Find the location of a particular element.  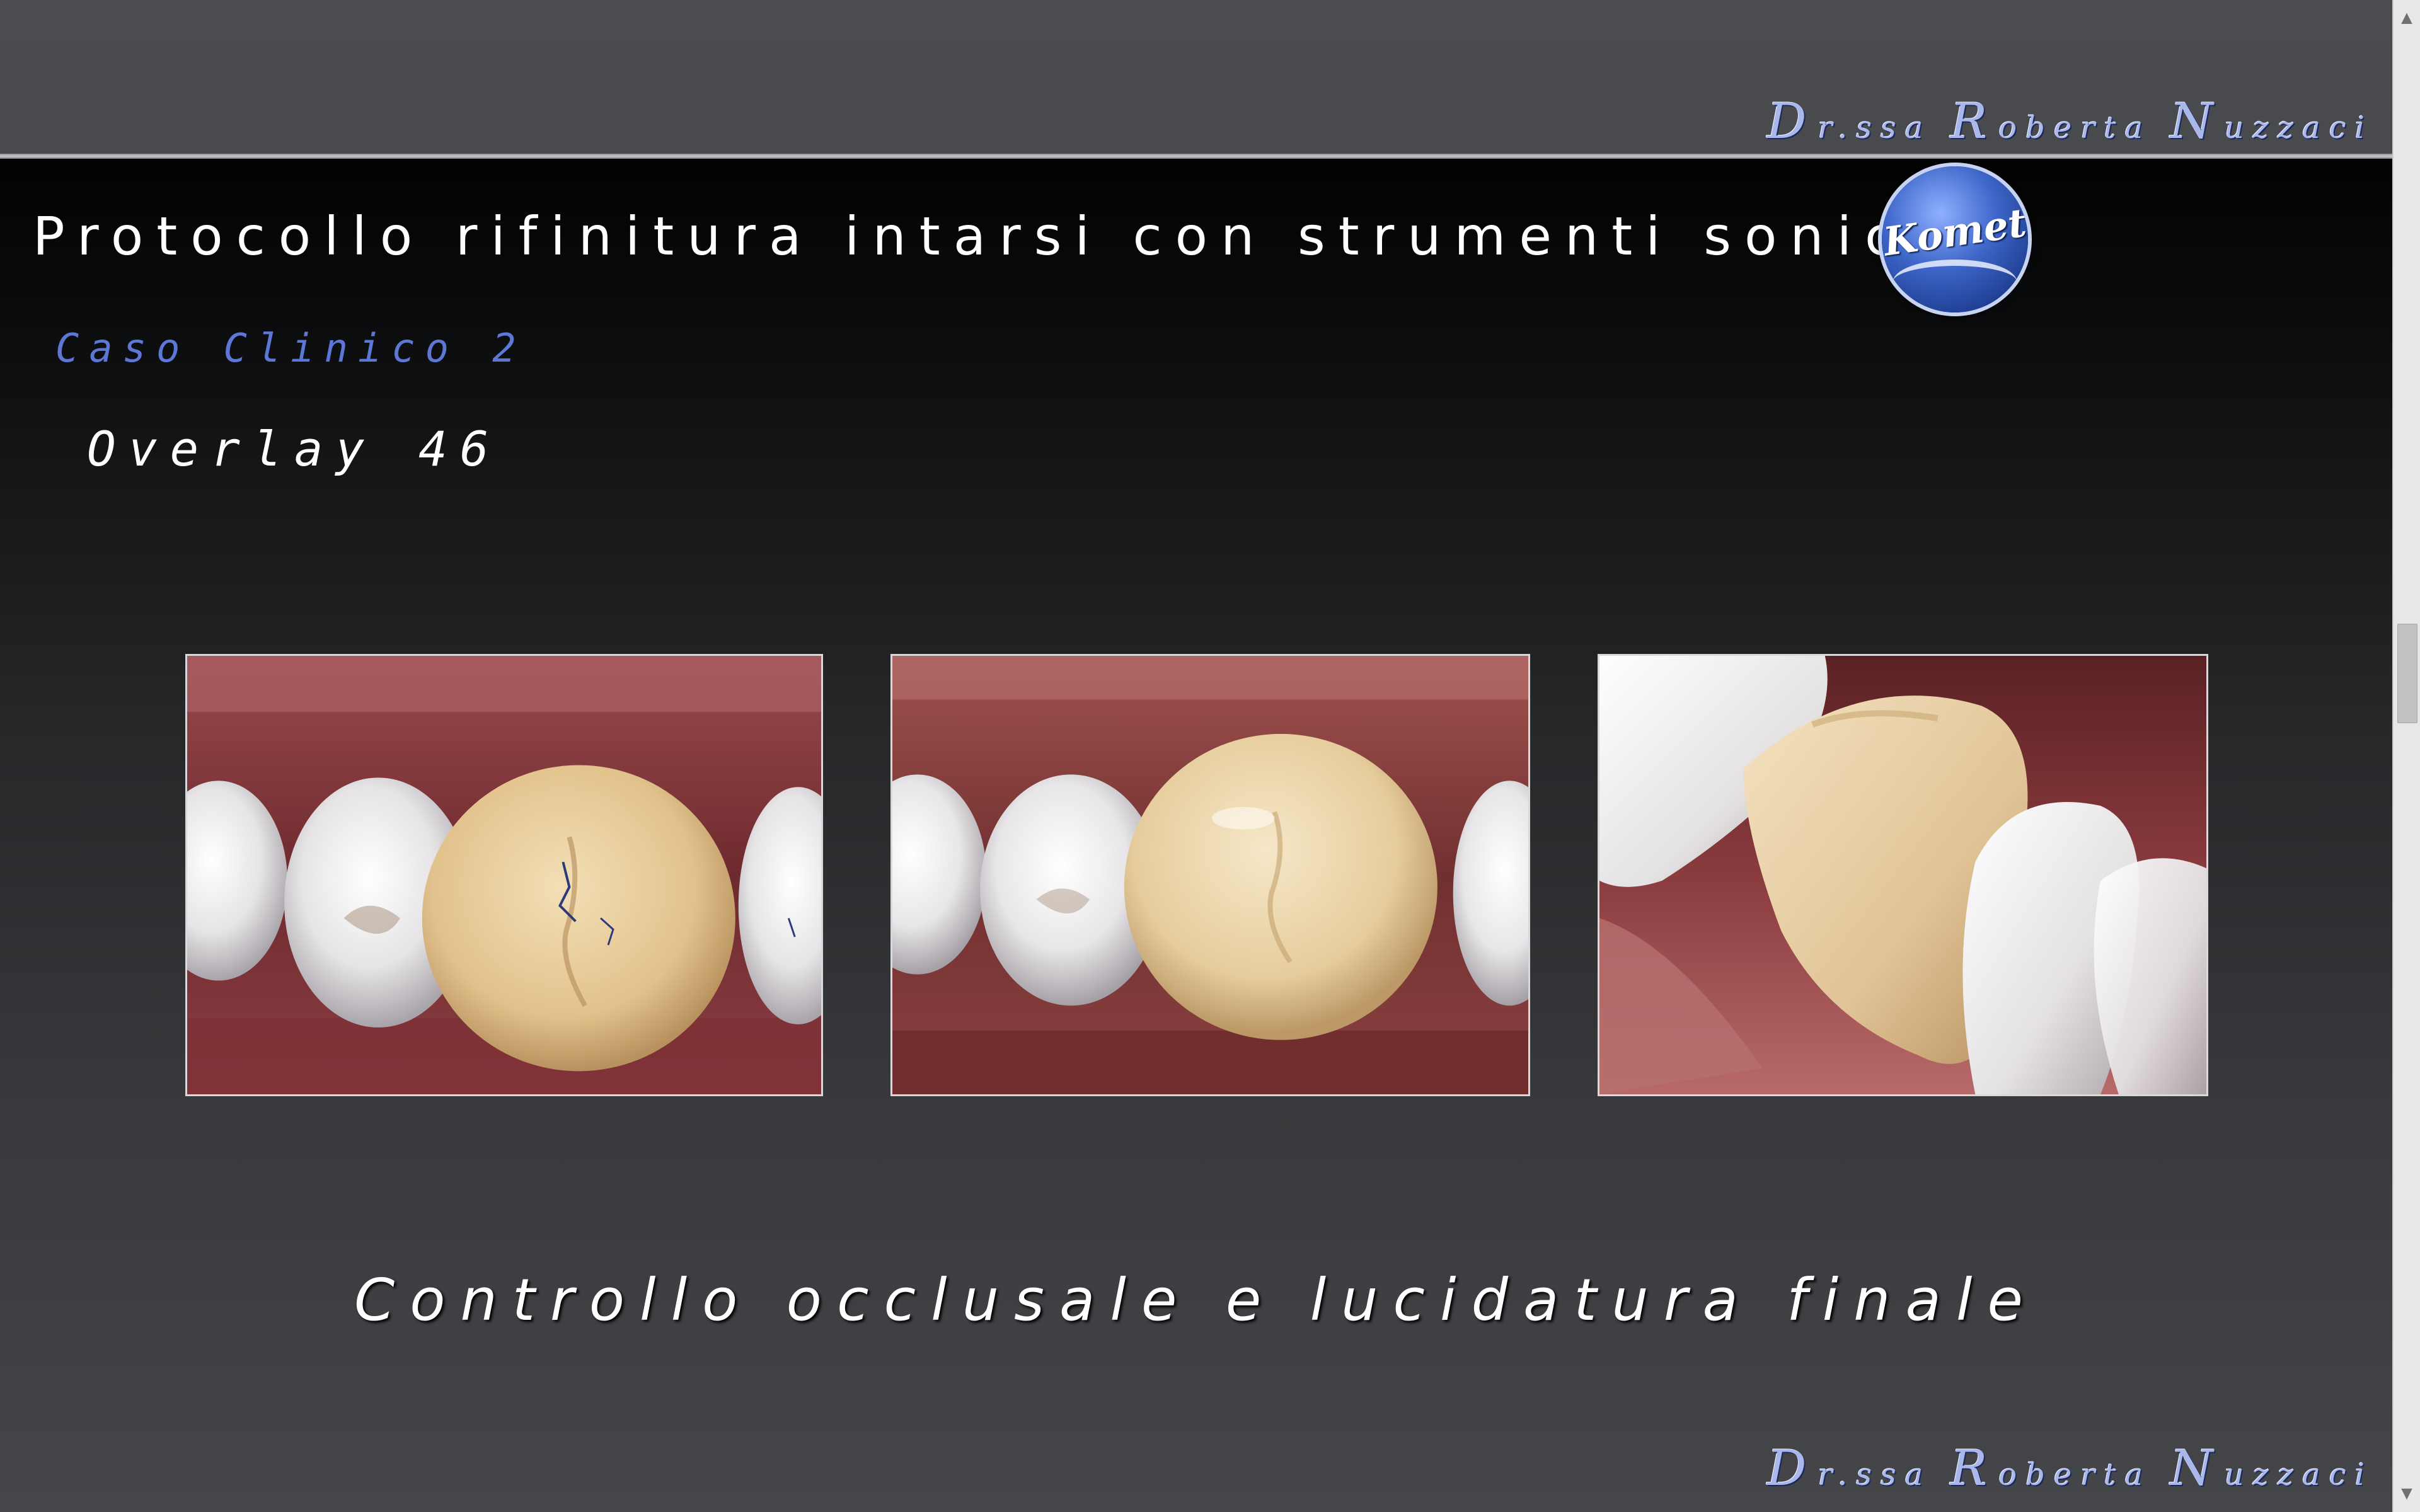

scroll-up-icon: ▲ is located at coordinates (2407, 18).